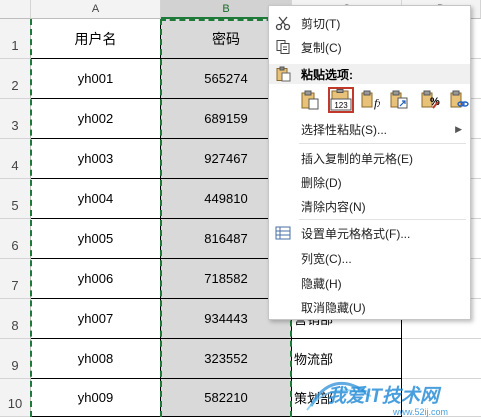 This screenshot has height=417, width=481. What do you see at coordinates (369, 307) in the screenshot?
I see `menu-item-unhide: 取消隐藏(U)` at bounding box center [369, 307].